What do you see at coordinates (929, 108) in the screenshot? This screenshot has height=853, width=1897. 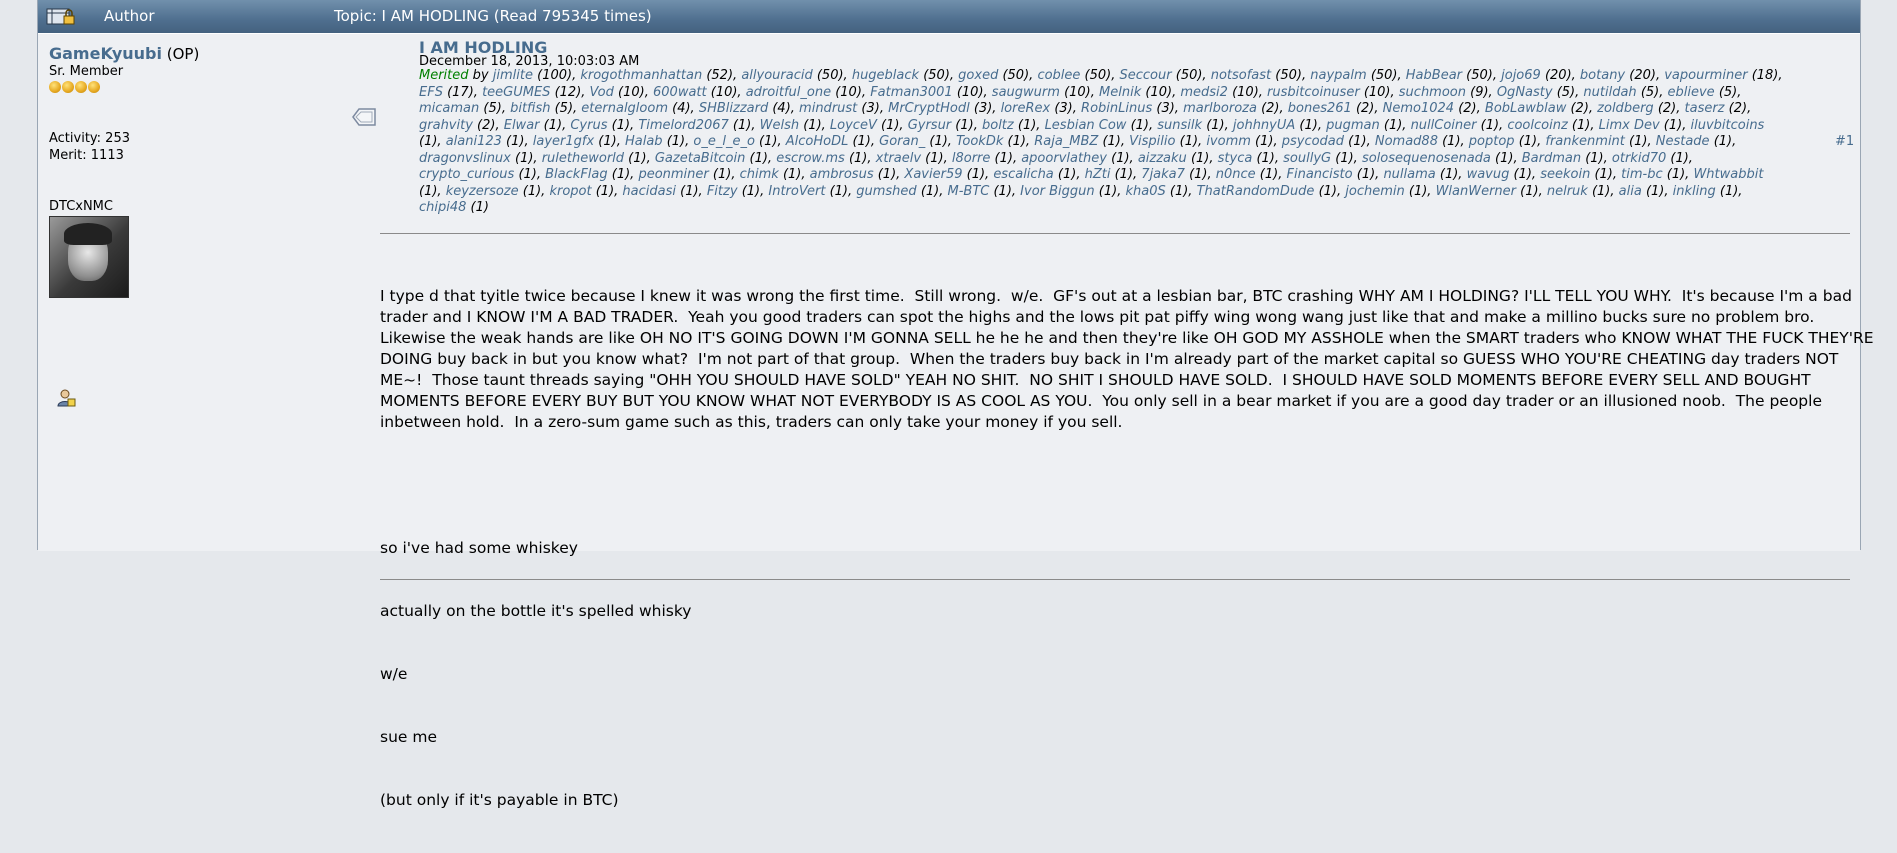 I see `merit-user-link: MrCryptHodl` at bounding box center [929, 108].